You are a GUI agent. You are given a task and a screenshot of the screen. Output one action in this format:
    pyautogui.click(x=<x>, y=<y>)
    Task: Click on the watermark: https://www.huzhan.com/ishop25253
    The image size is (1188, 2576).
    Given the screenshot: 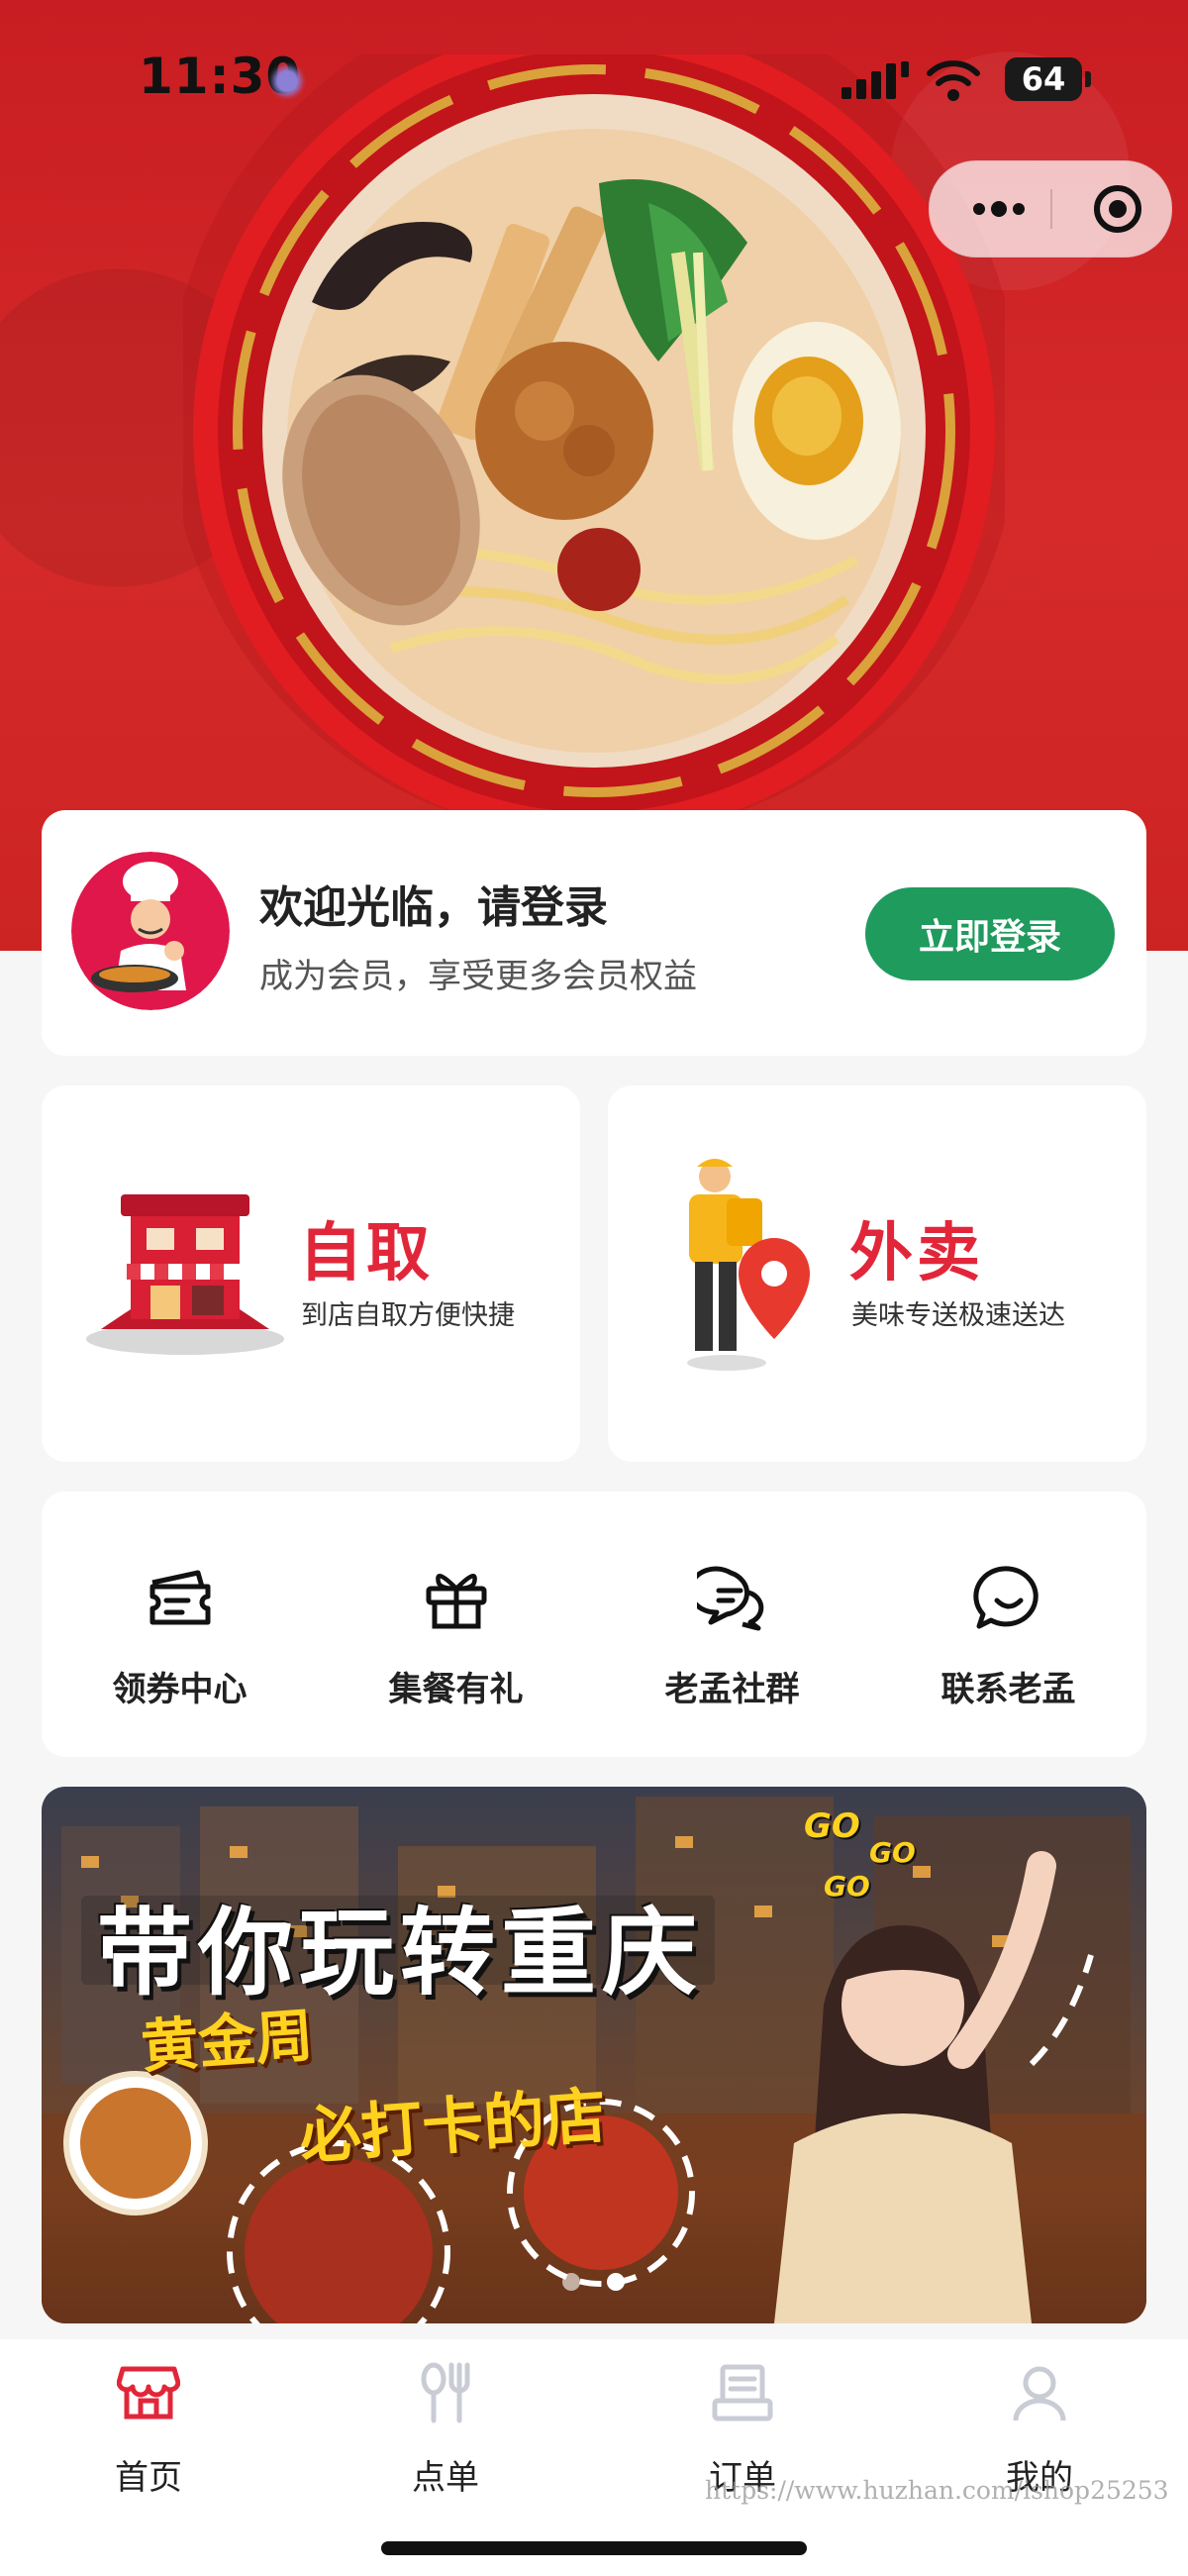 What is the action you would take?
    pyautogui.click(x=937, y=2490)
    